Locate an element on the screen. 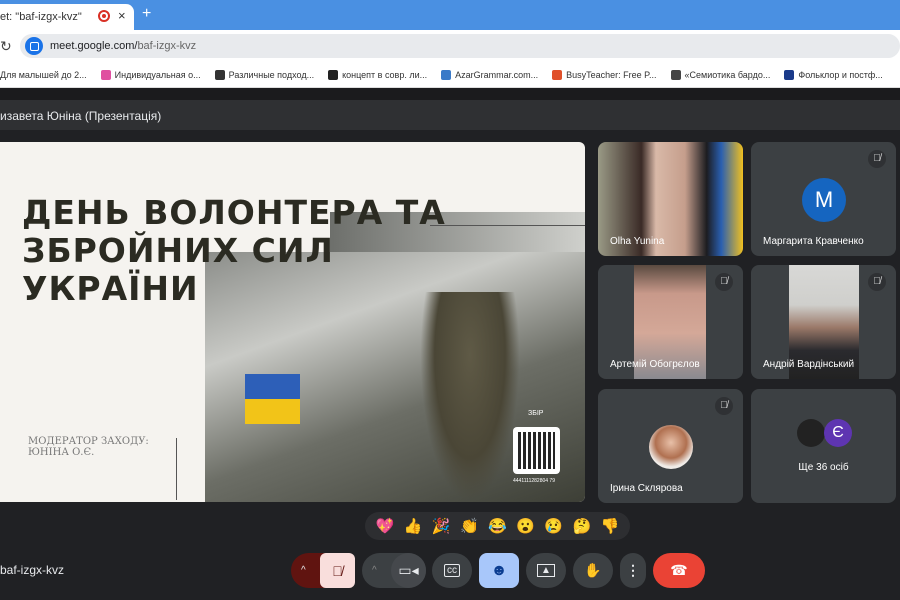 The height and width of the screenshot is (600, 900). url-path: baf-izgx-kvz is located at coordinates (167, 46).